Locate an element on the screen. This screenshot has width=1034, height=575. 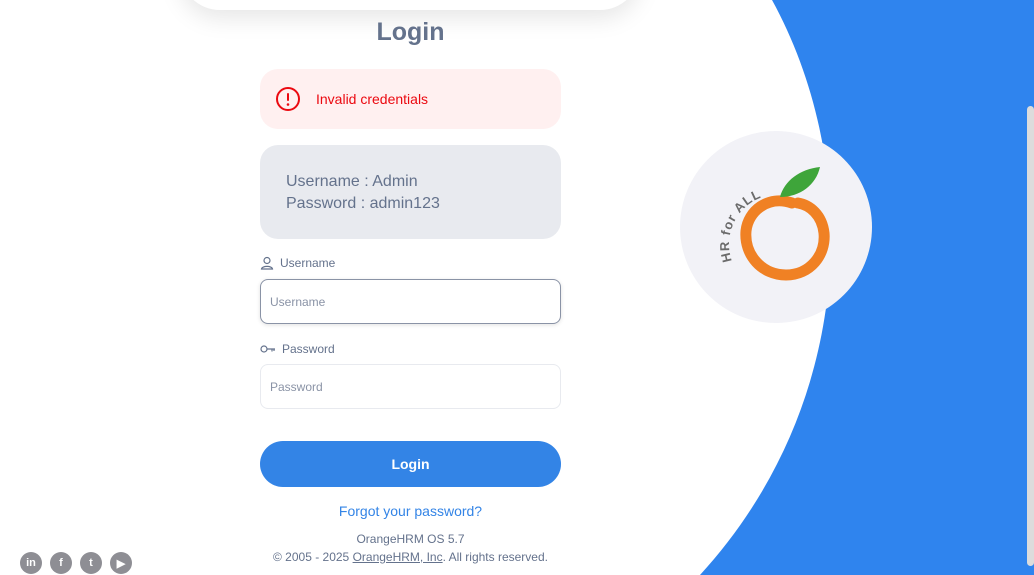
username-label: Username is located at coordinates (297, 263).